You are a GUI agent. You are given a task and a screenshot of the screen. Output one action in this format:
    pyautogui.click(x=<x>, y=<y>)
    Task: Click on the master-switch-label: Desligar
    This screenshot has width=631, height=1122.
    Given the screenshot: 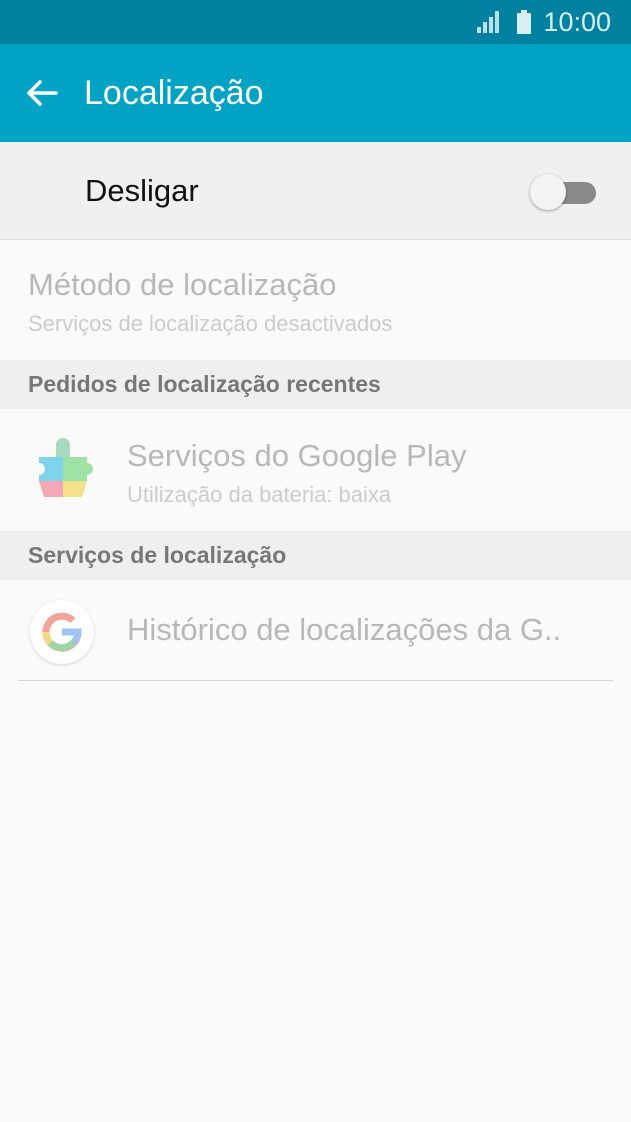 What is the action you would take?
    pyautogui.click(x=142, y=190)
    